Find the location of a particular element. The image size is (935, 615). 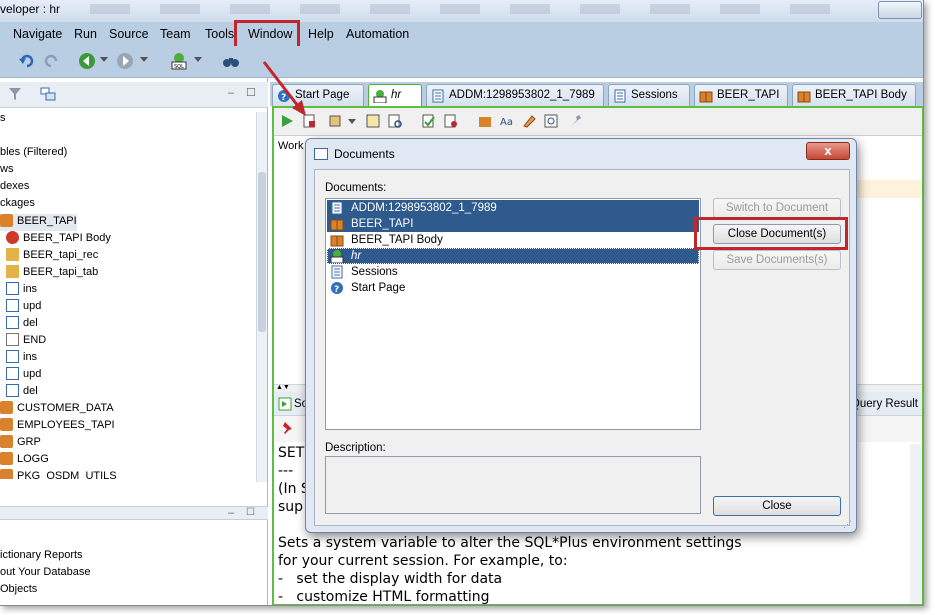

list-item: BEER_TAPI is located at coordinates (513, 224).